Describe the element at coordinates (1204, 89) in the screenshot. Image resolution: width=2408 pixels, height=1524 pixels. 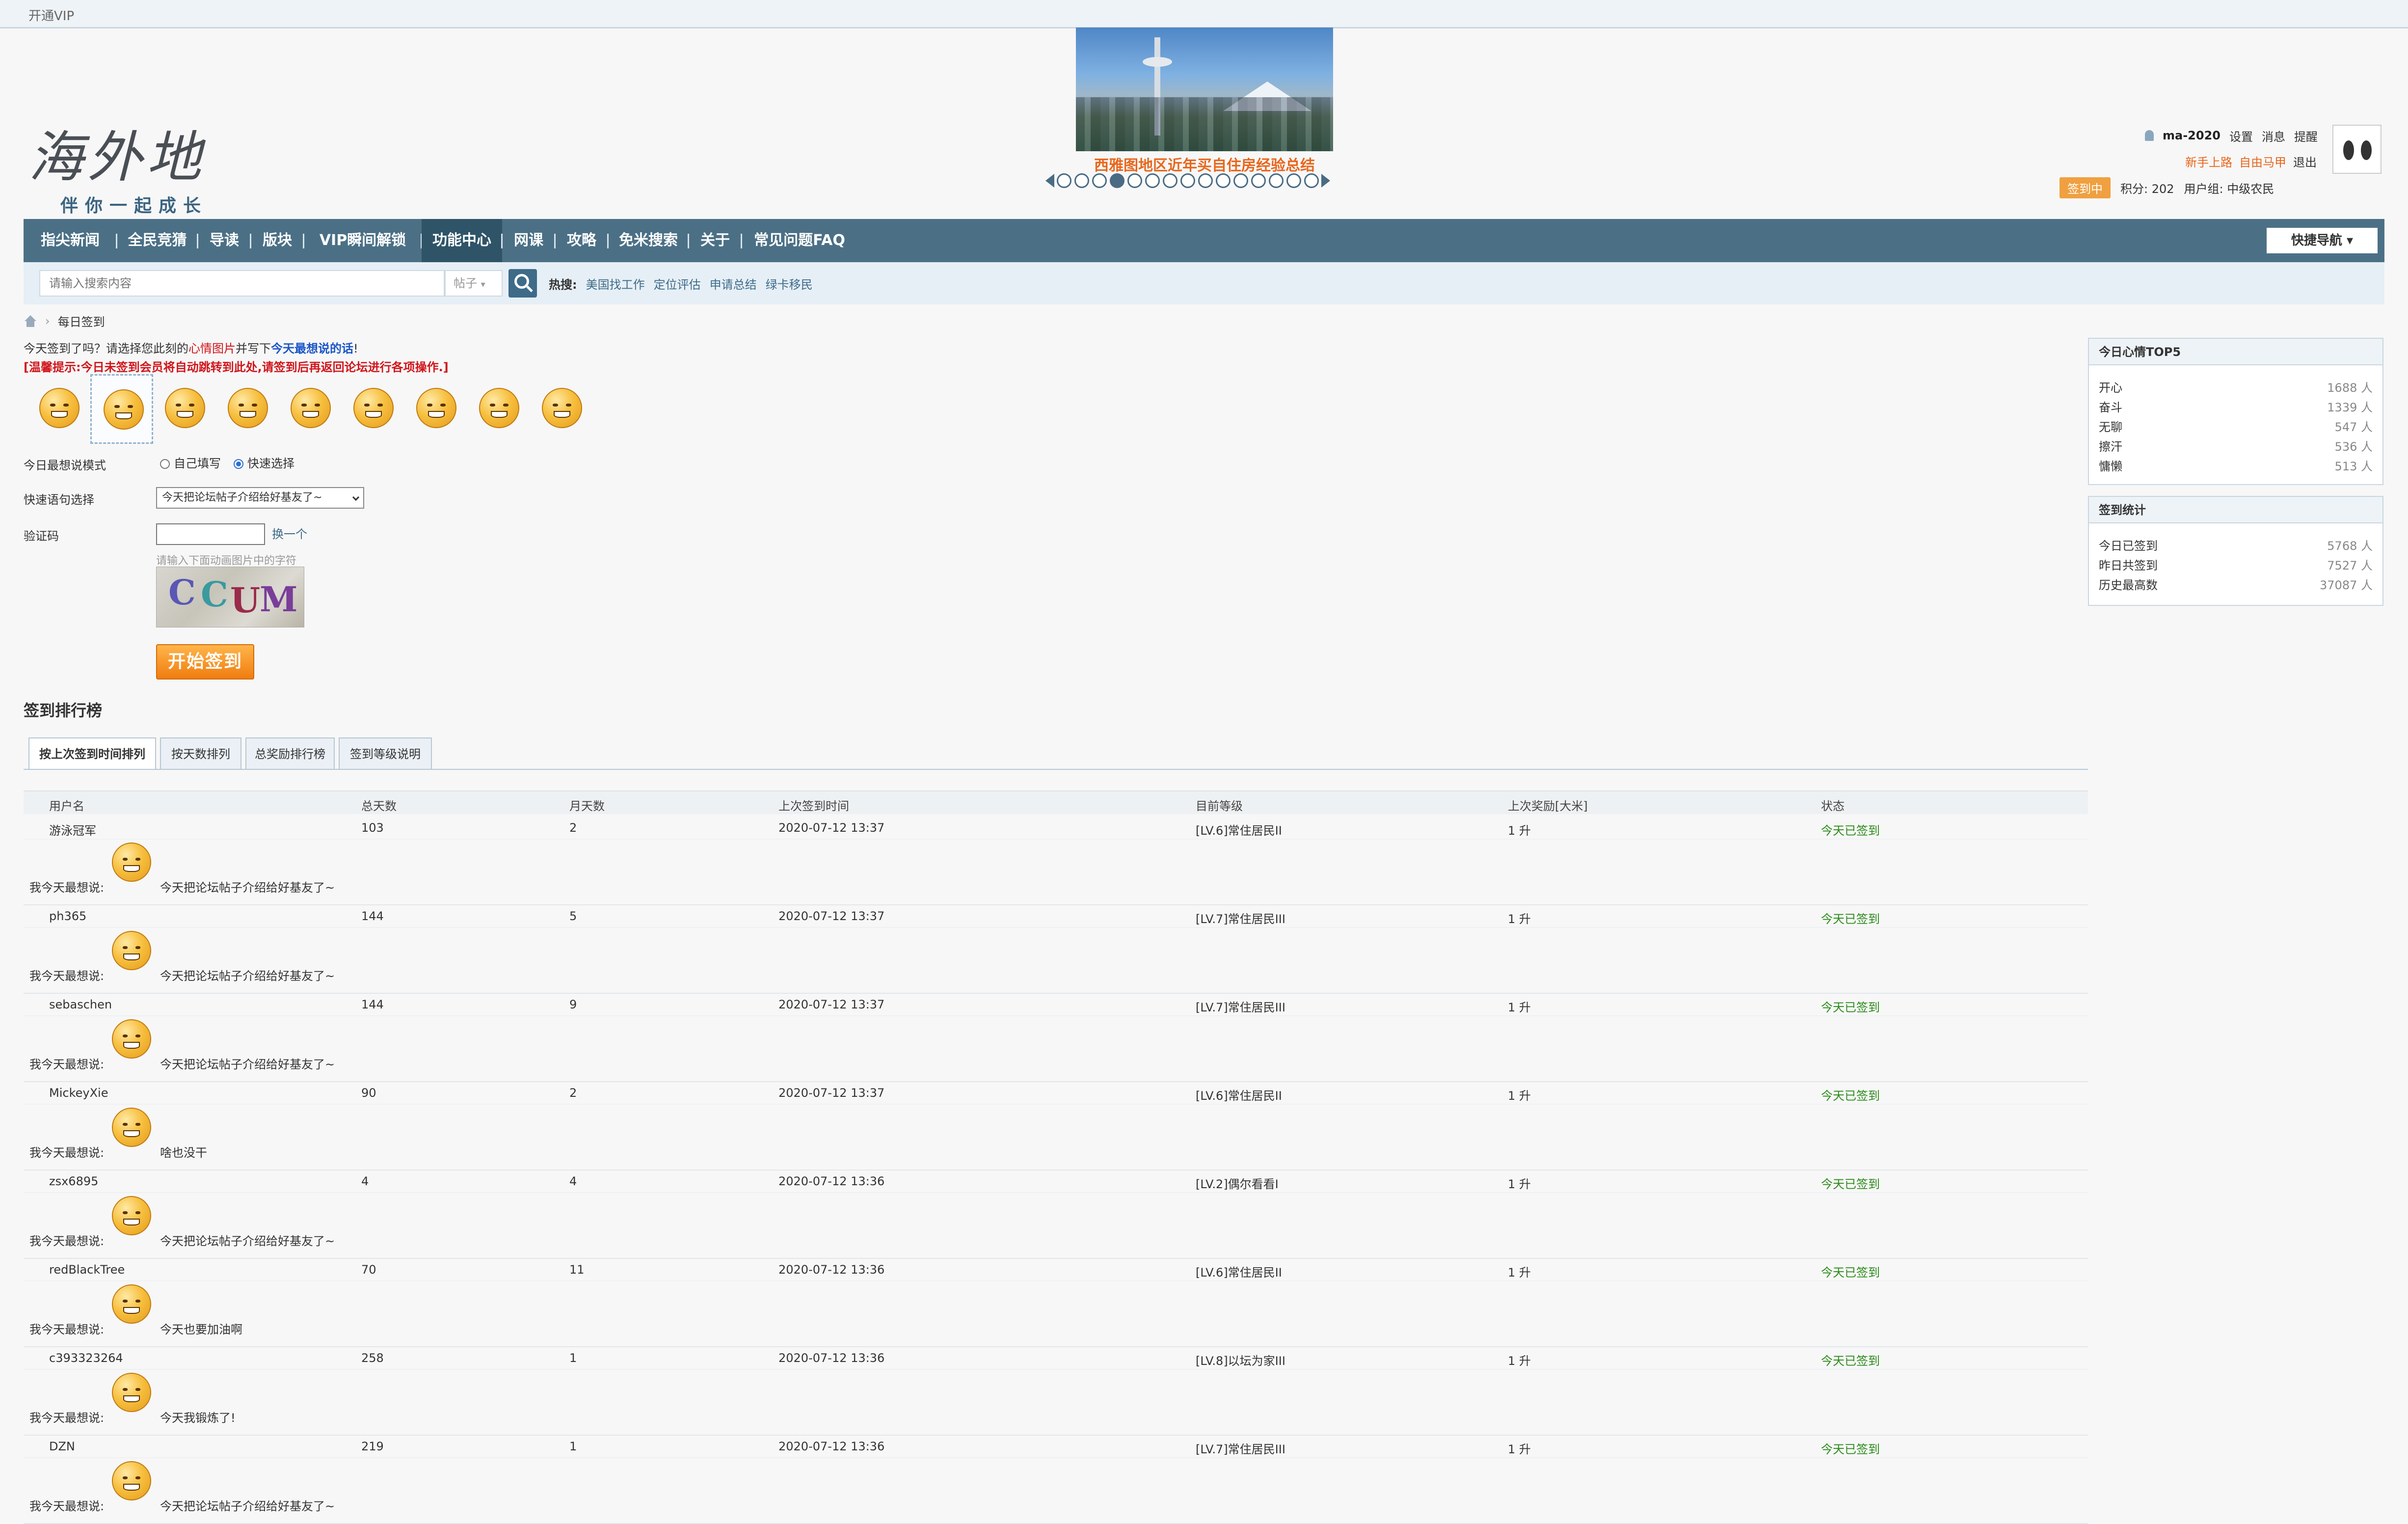
I see `banner-image` at that location.